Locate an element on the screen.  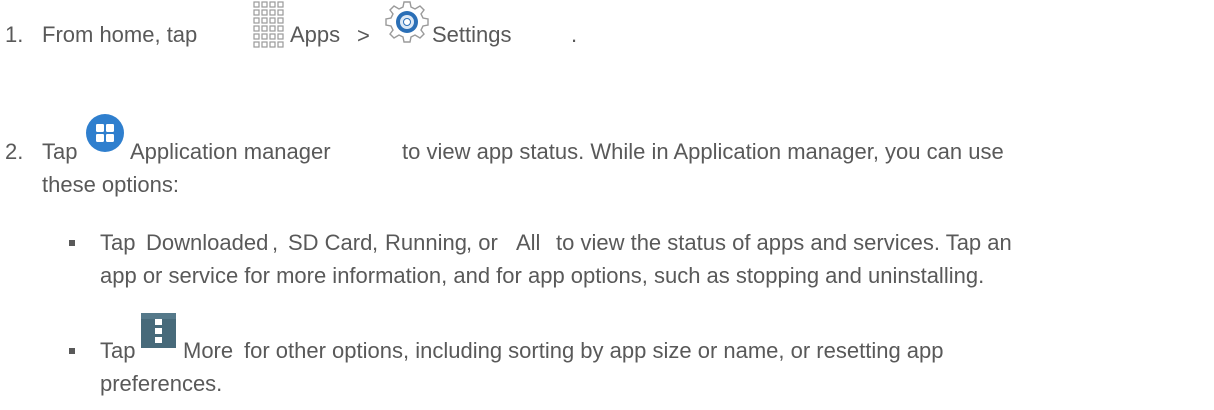
all-label: All is located at coordinates (528, 242).